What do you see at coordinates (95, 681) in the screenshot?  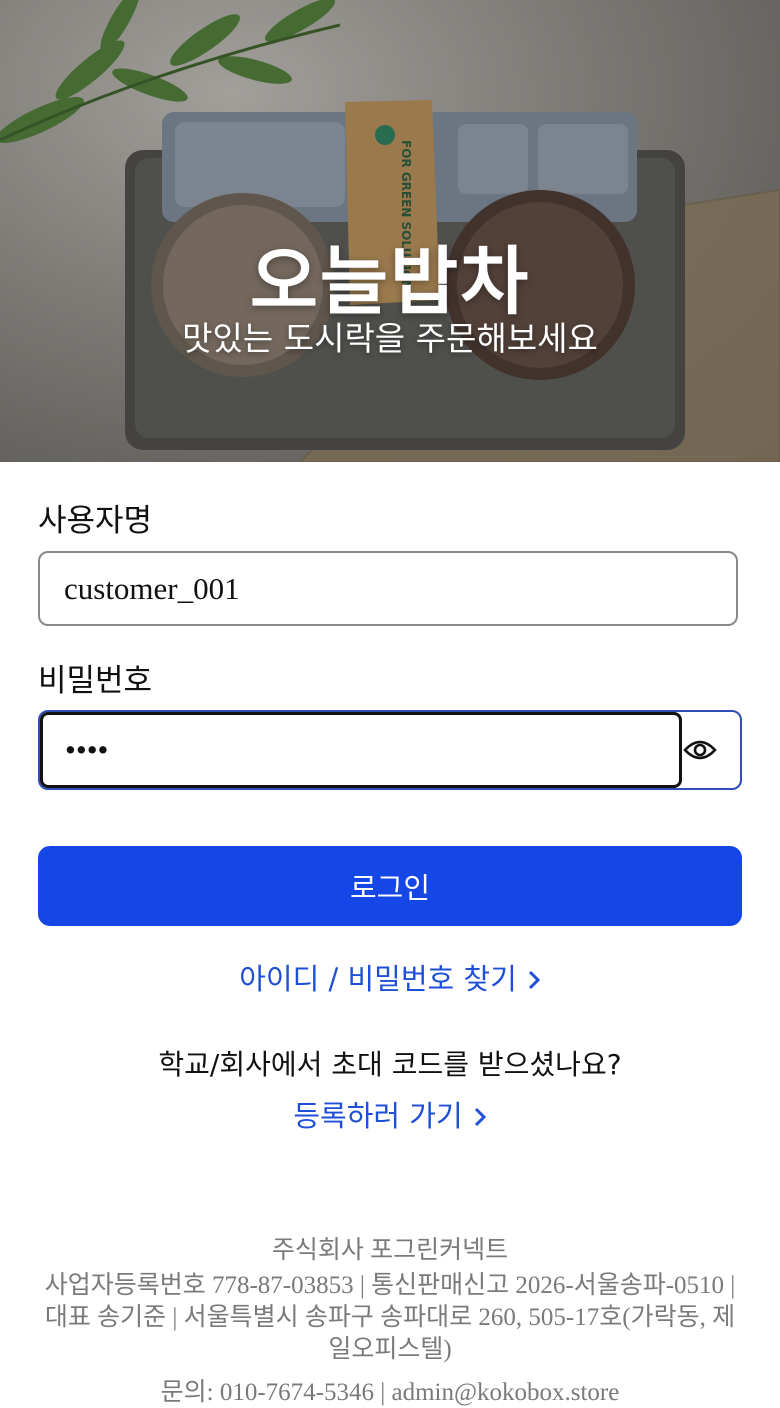 I see `password-label: 비밀번호` at bounding box center [95, 681].